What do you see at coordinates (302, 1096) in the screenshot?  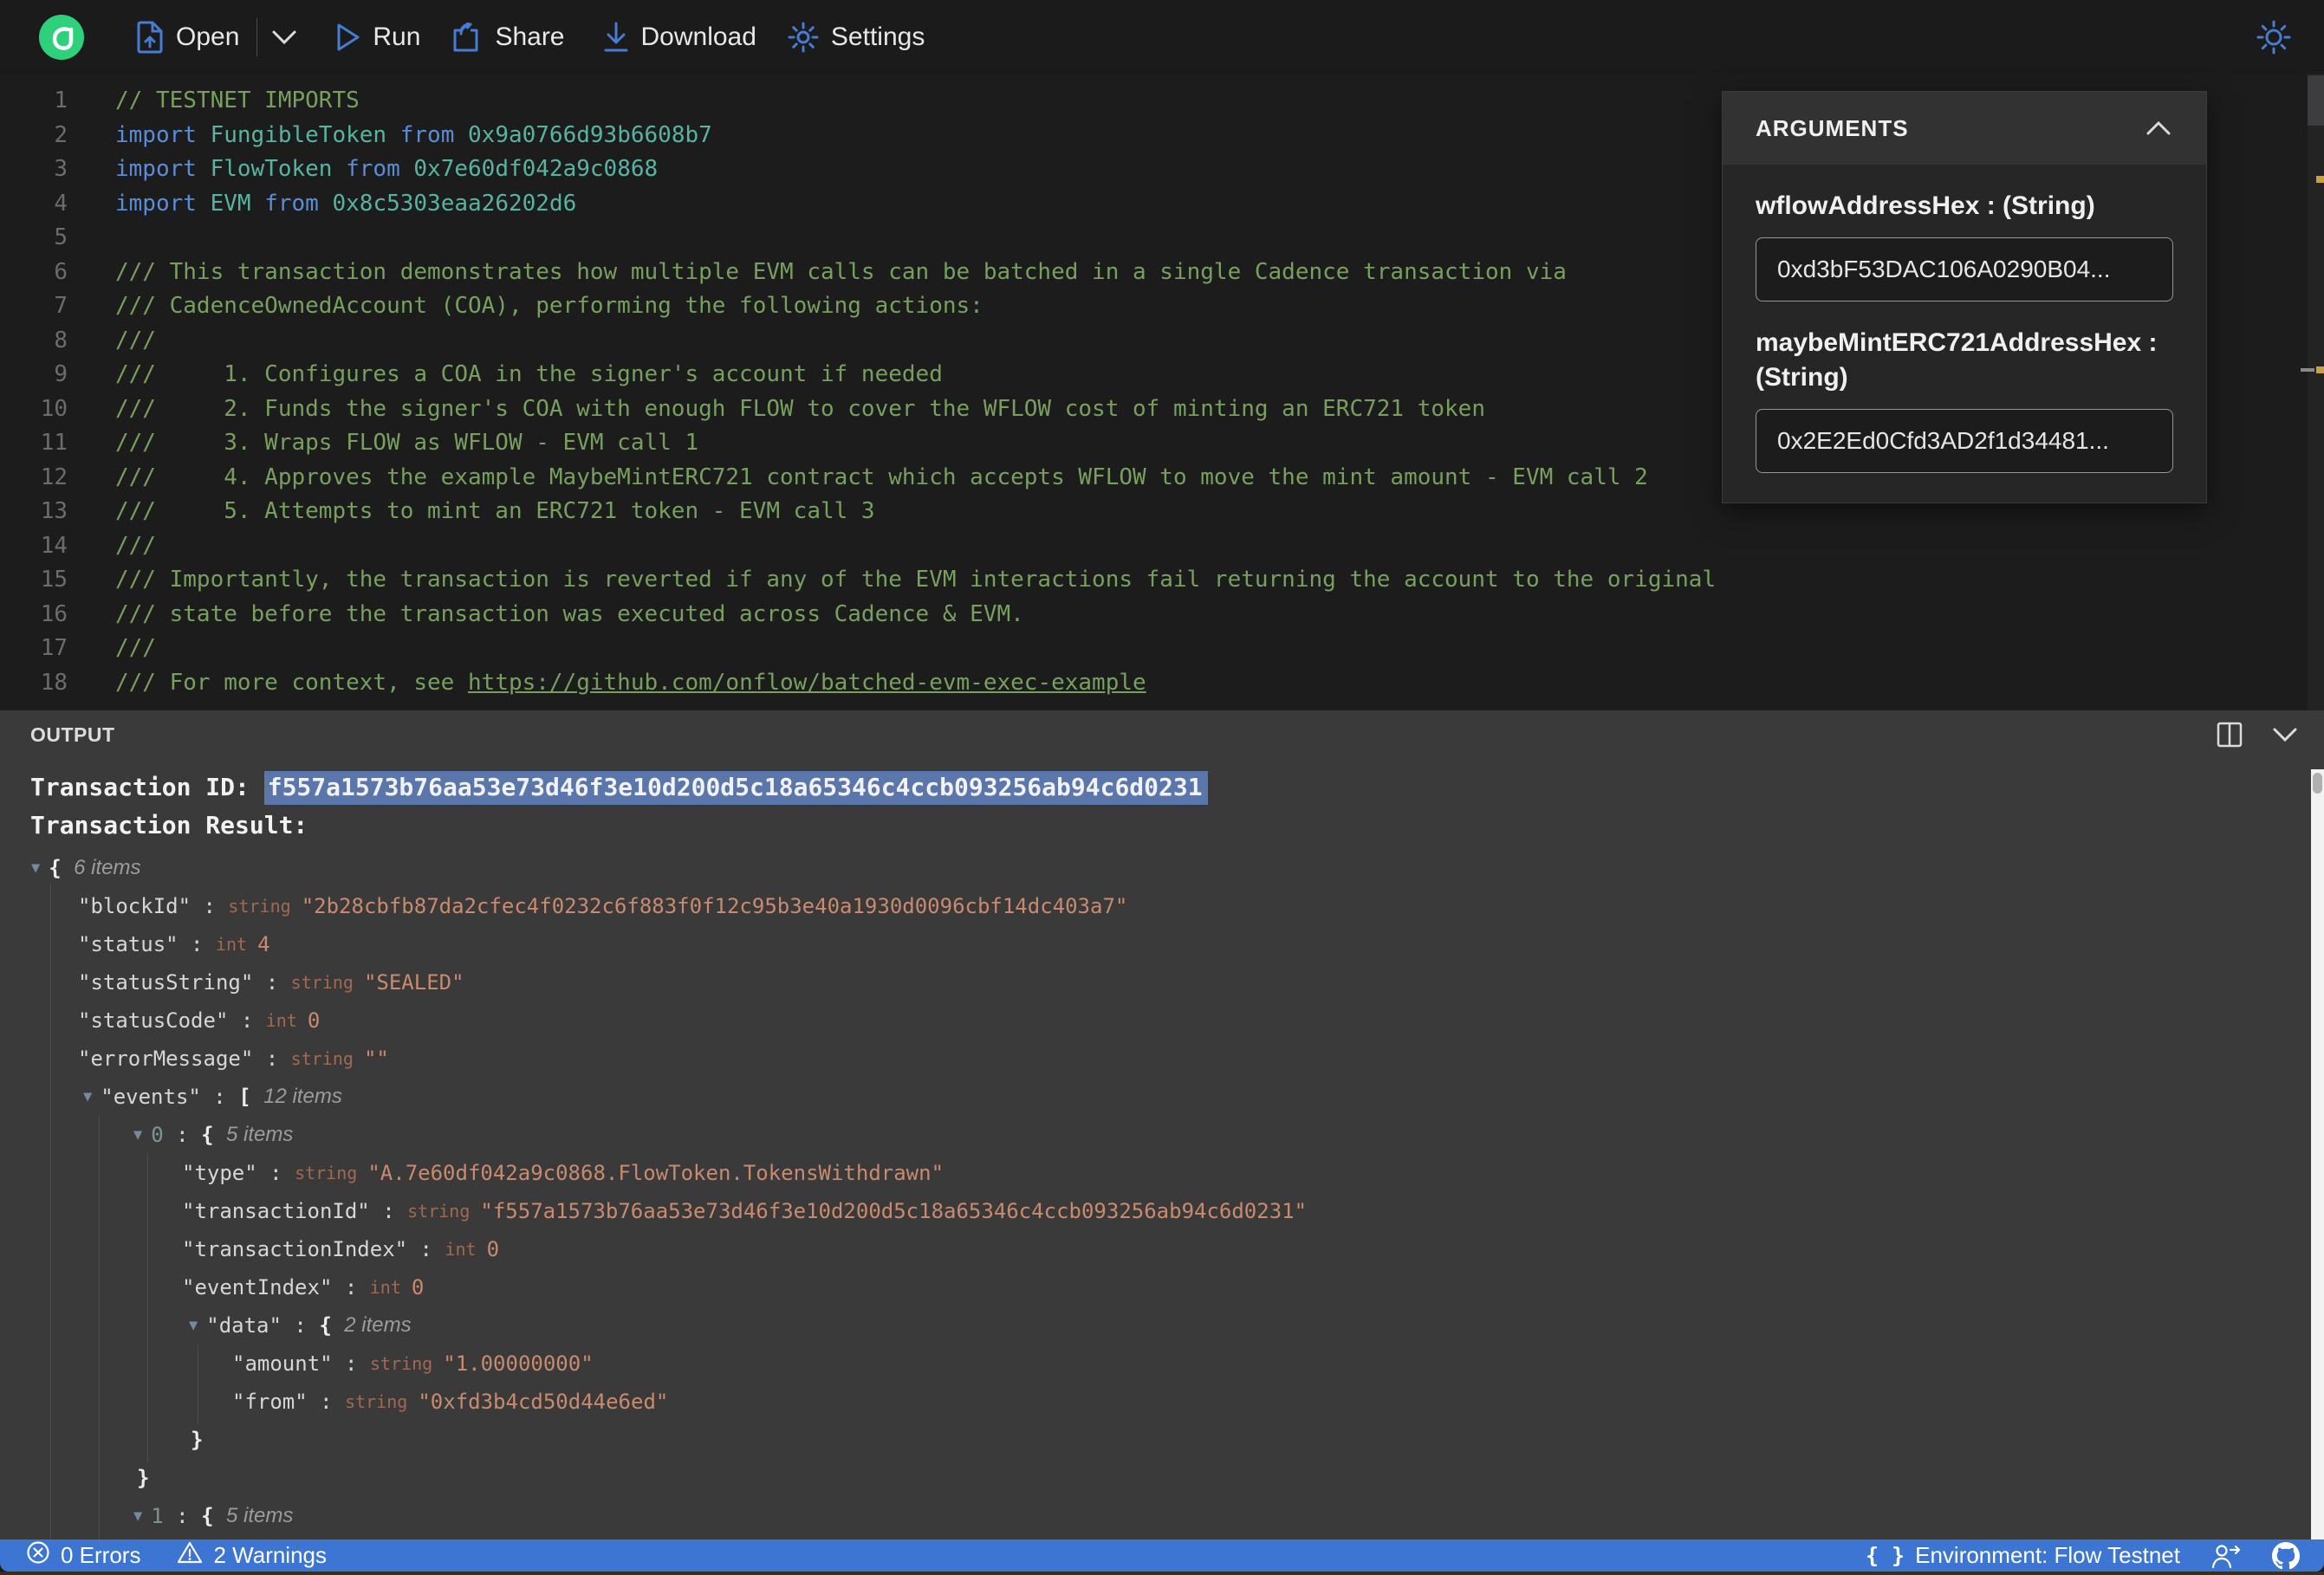 I see `json-items: 12 items` at bounding box center [302, 1096].